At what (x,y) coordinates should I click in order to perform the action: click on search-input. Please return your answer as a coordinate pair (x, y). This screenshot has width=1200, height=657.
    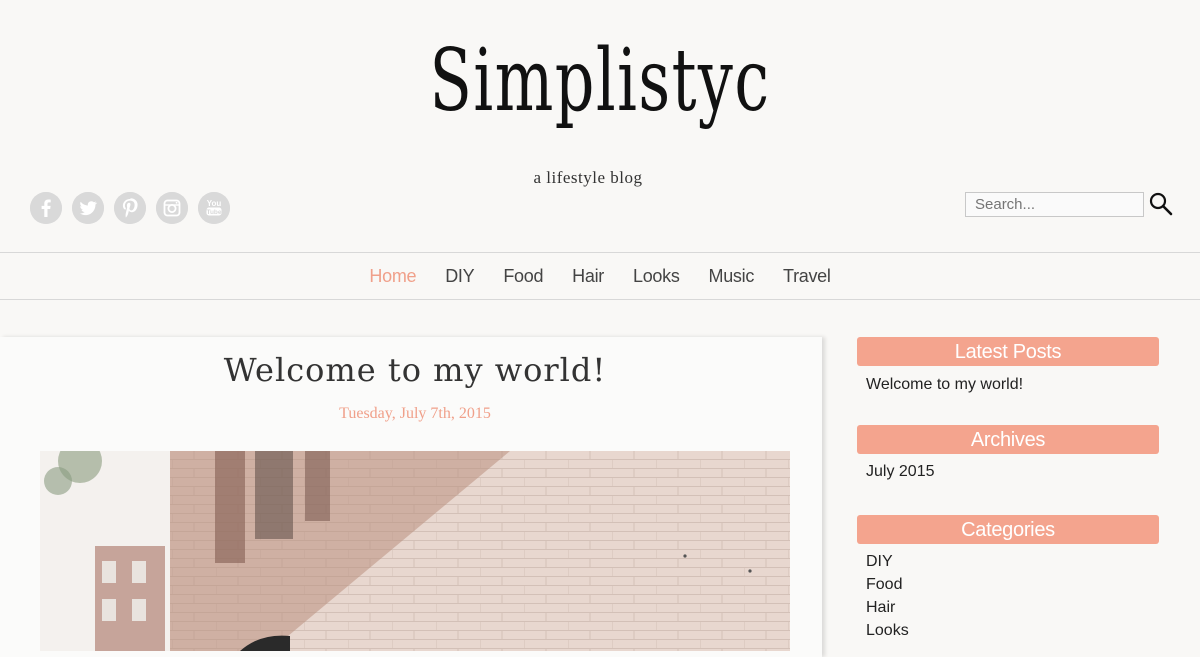
    Looking at the image, I should click on (1054, 204).